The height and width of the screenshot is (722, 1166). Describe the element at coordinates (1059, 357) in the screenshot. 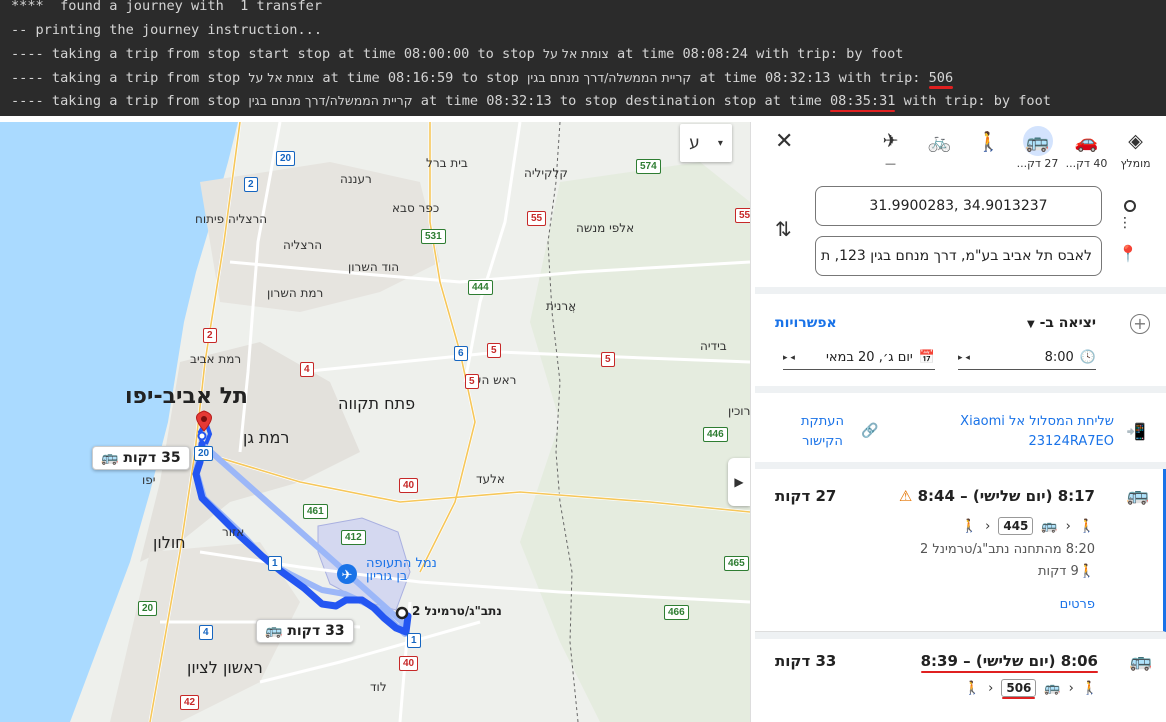

I see `time-value: 8:00` at that location.